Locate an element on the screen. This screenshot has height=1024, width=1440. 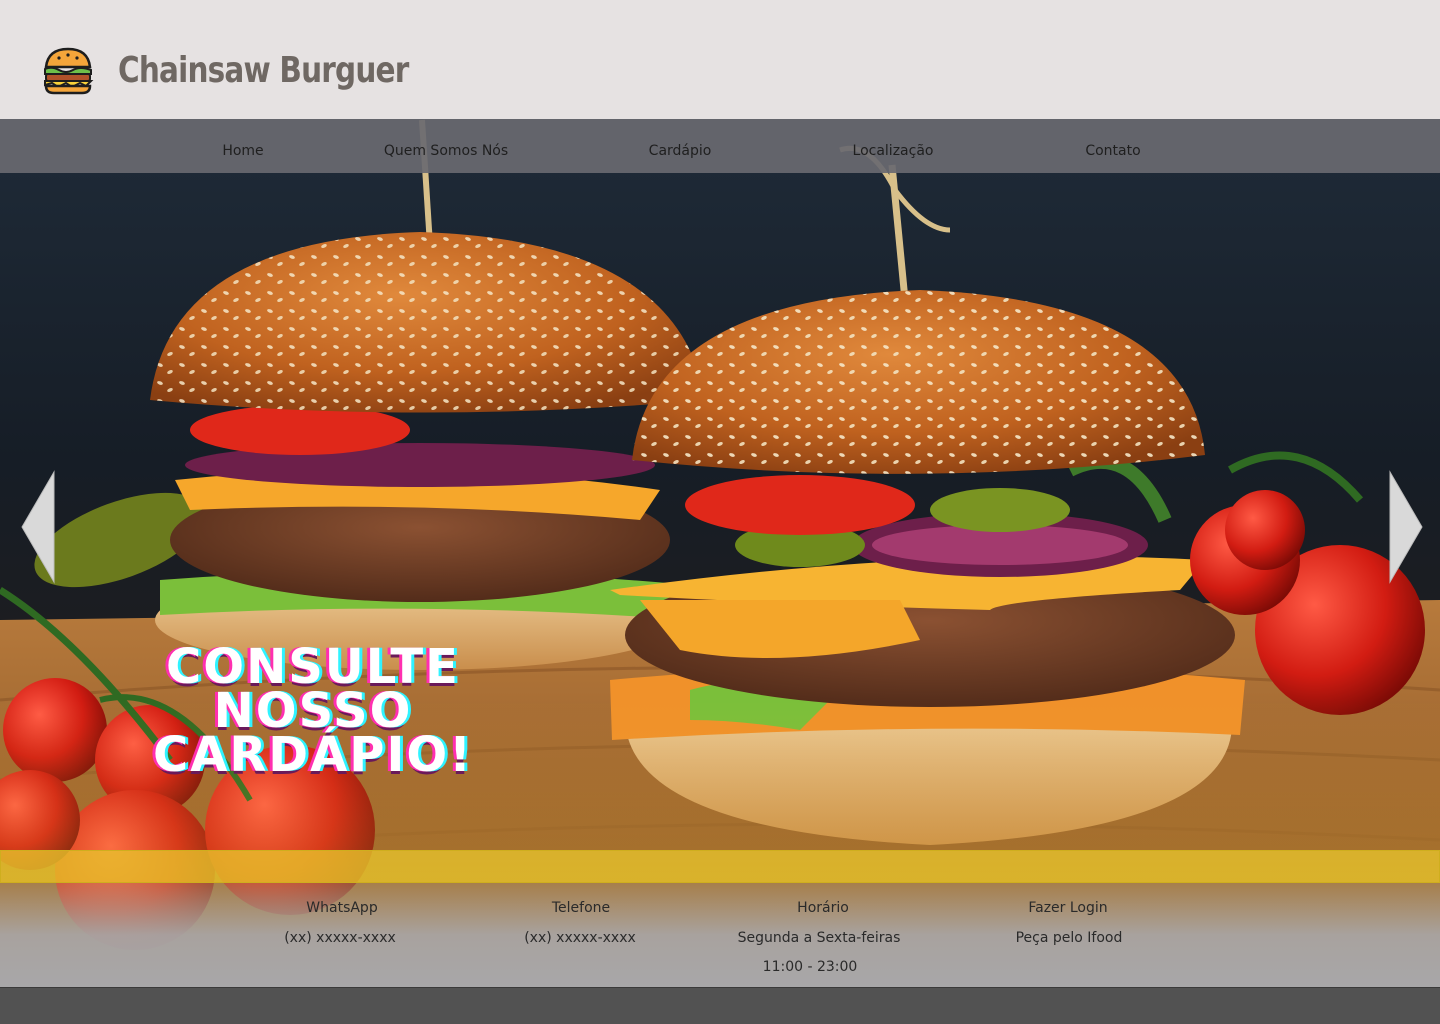
nav-item-about: Quem Somos Nós is located at coordinates (446, 151).